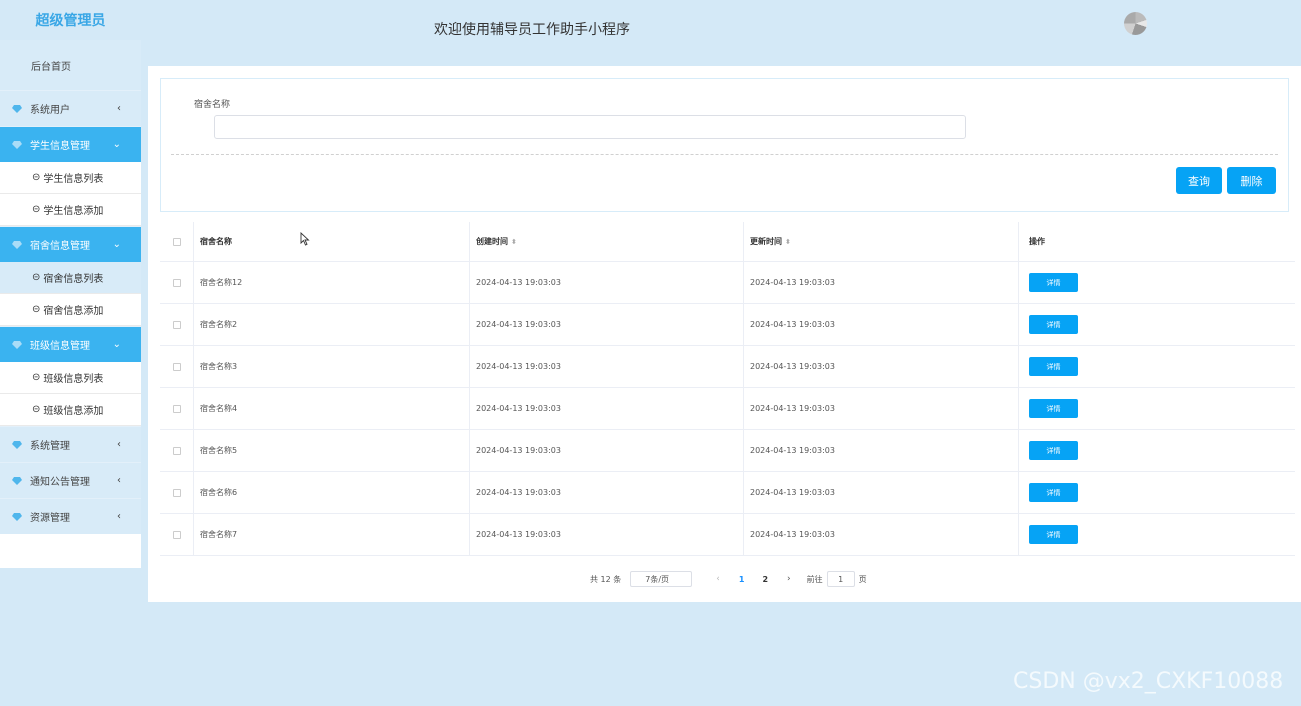 This screenshot has width=1301, height=706. Describe the element at coordinates (216, 241) in the screenshot. I see `column-header-label: 宿舍名称` at that location.